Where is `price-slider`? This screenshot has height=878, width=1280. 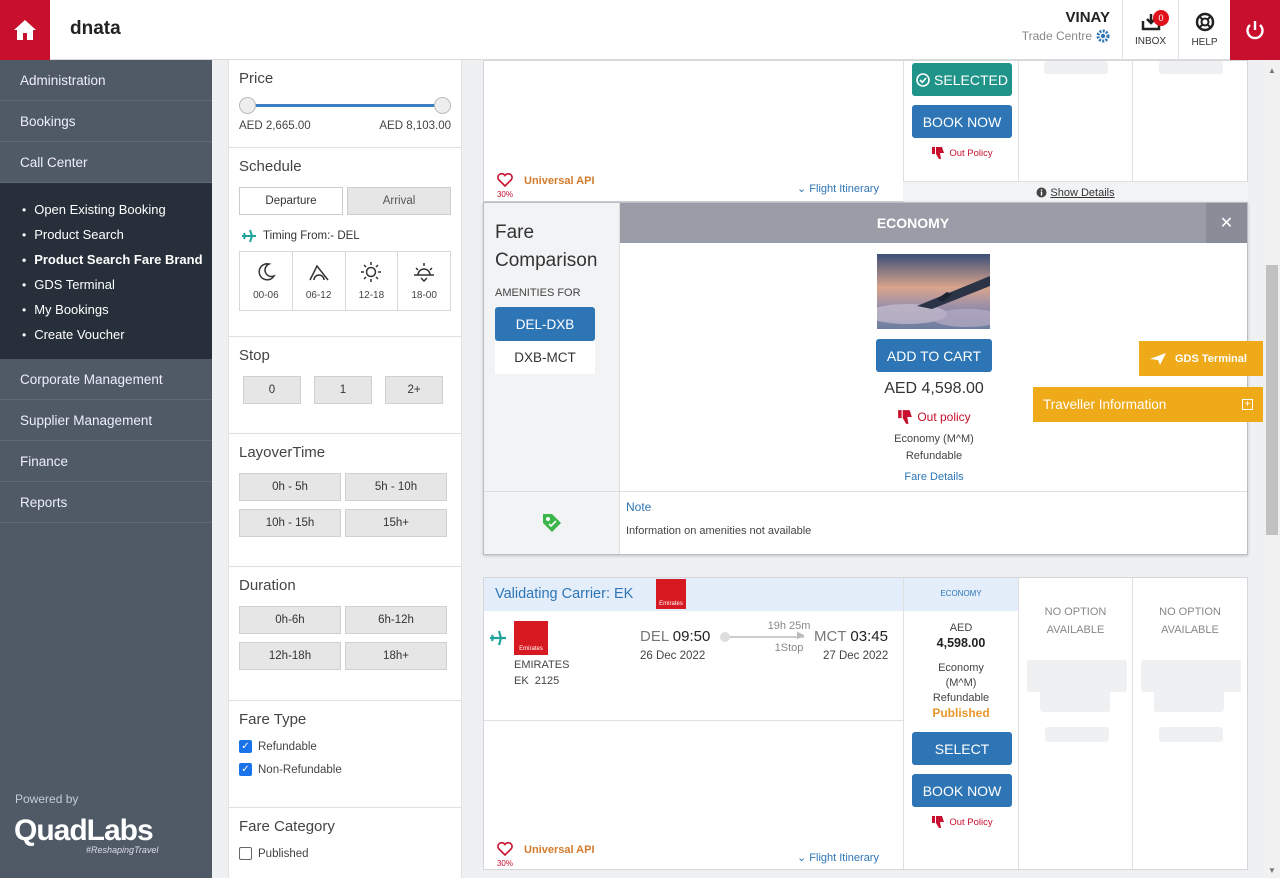
price-slider is located at coordinates (345, 105).